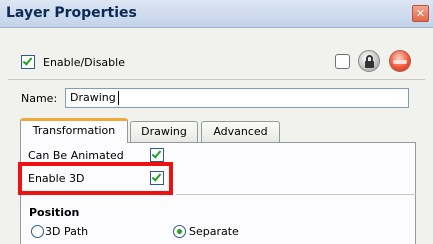 The height and width of the screenshot is (244, 433). What do you see at coordinates (342, 61) in the screenshot?
I see `empty-box-icon` at bounding box center [342, 61].